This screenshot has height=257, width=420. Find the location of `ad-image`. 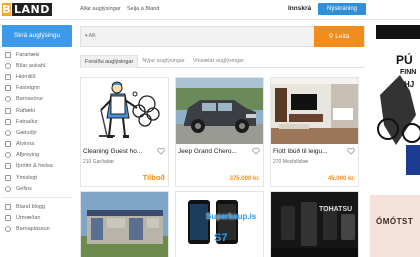

ad-image is located at coordinates (395, 105).